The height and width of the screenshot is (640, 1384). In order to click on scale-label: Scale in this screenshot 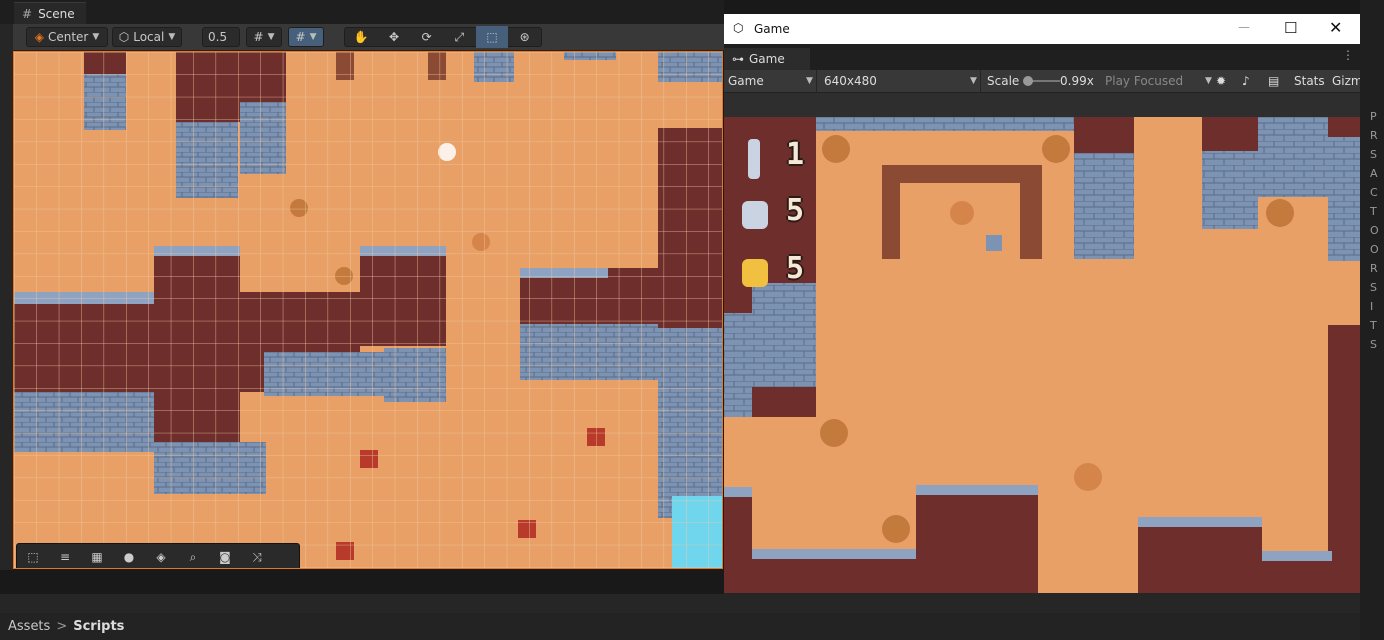, I will do `click(1003, 81)`.